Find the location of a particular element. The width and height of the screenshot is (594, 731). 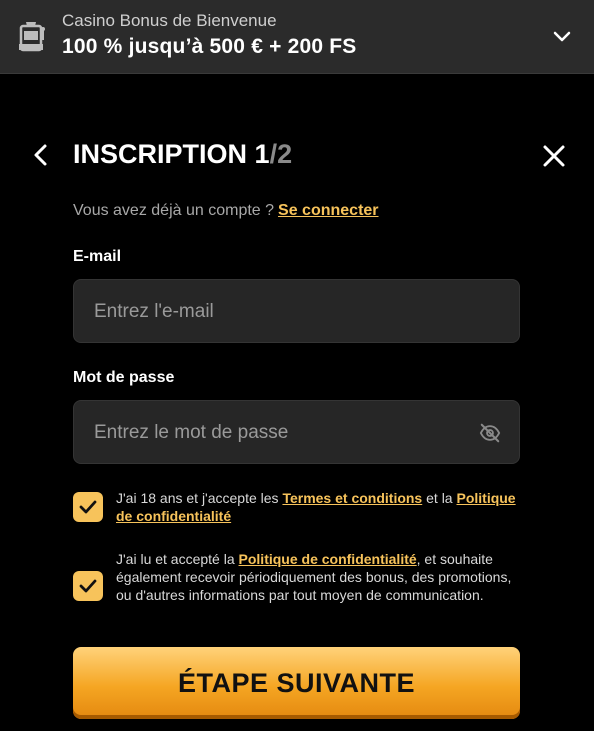

banner-offer: 100 % jusqu’à 500 € + 200 FS is located at coordinates (209, 46).